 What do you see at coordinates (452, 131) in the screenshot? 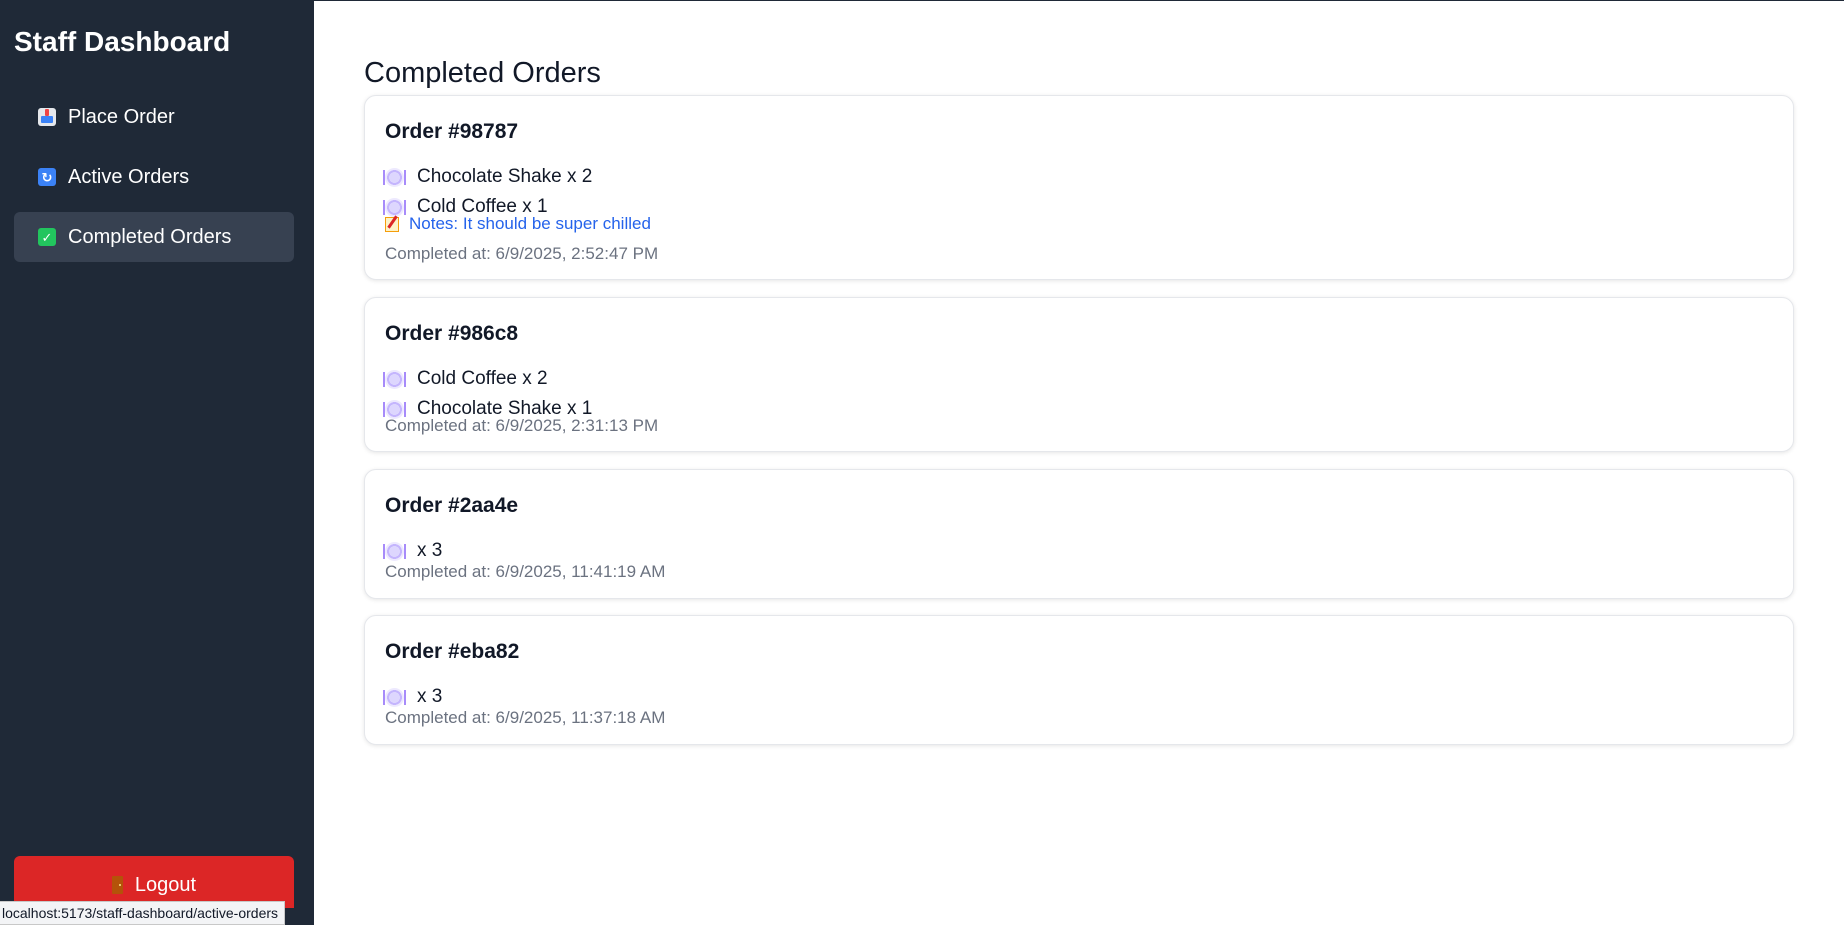
I see `order-title: Order #98787` at bounding box center [452, 131].